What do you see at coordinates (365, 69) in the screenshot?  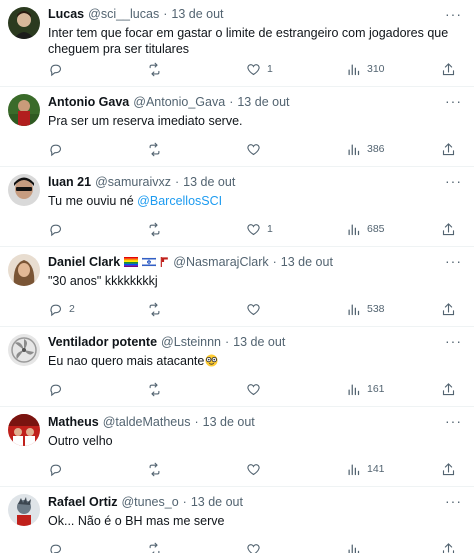 I see `views-button: 310` at bounding box center [365, 69].